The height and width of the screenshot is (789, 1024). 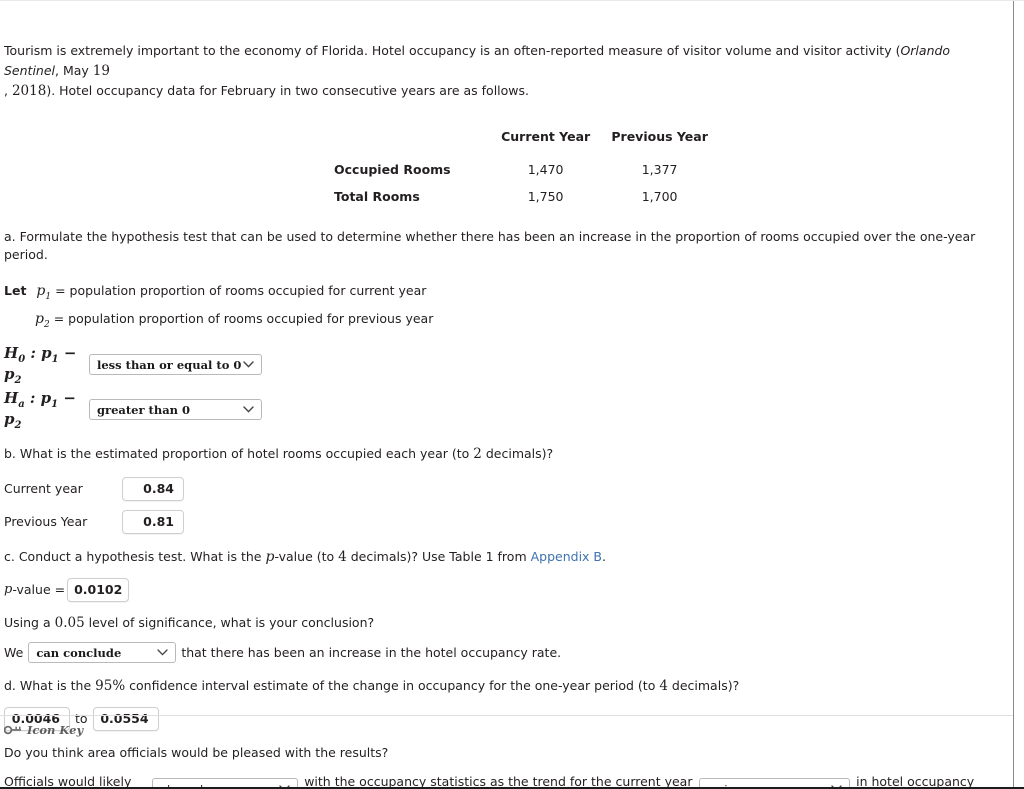 I want to click on occupied-rooms-current: 1,470, so click(x=545, y=169).